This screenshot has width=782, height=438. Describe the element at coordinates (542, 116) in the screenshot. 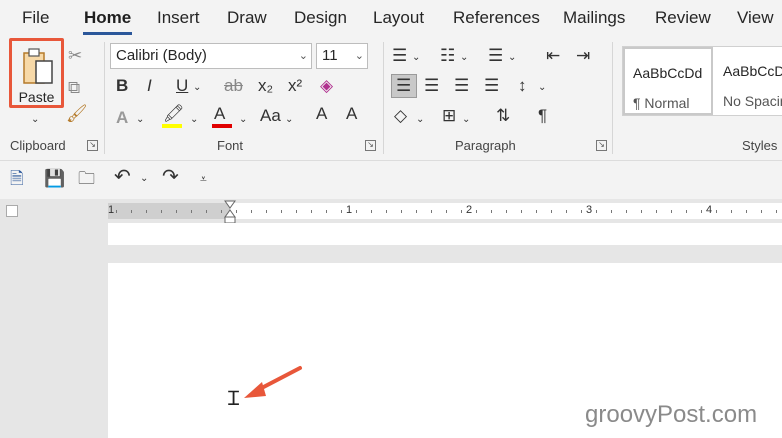

I see `show-hide-button: ¶` at that location.